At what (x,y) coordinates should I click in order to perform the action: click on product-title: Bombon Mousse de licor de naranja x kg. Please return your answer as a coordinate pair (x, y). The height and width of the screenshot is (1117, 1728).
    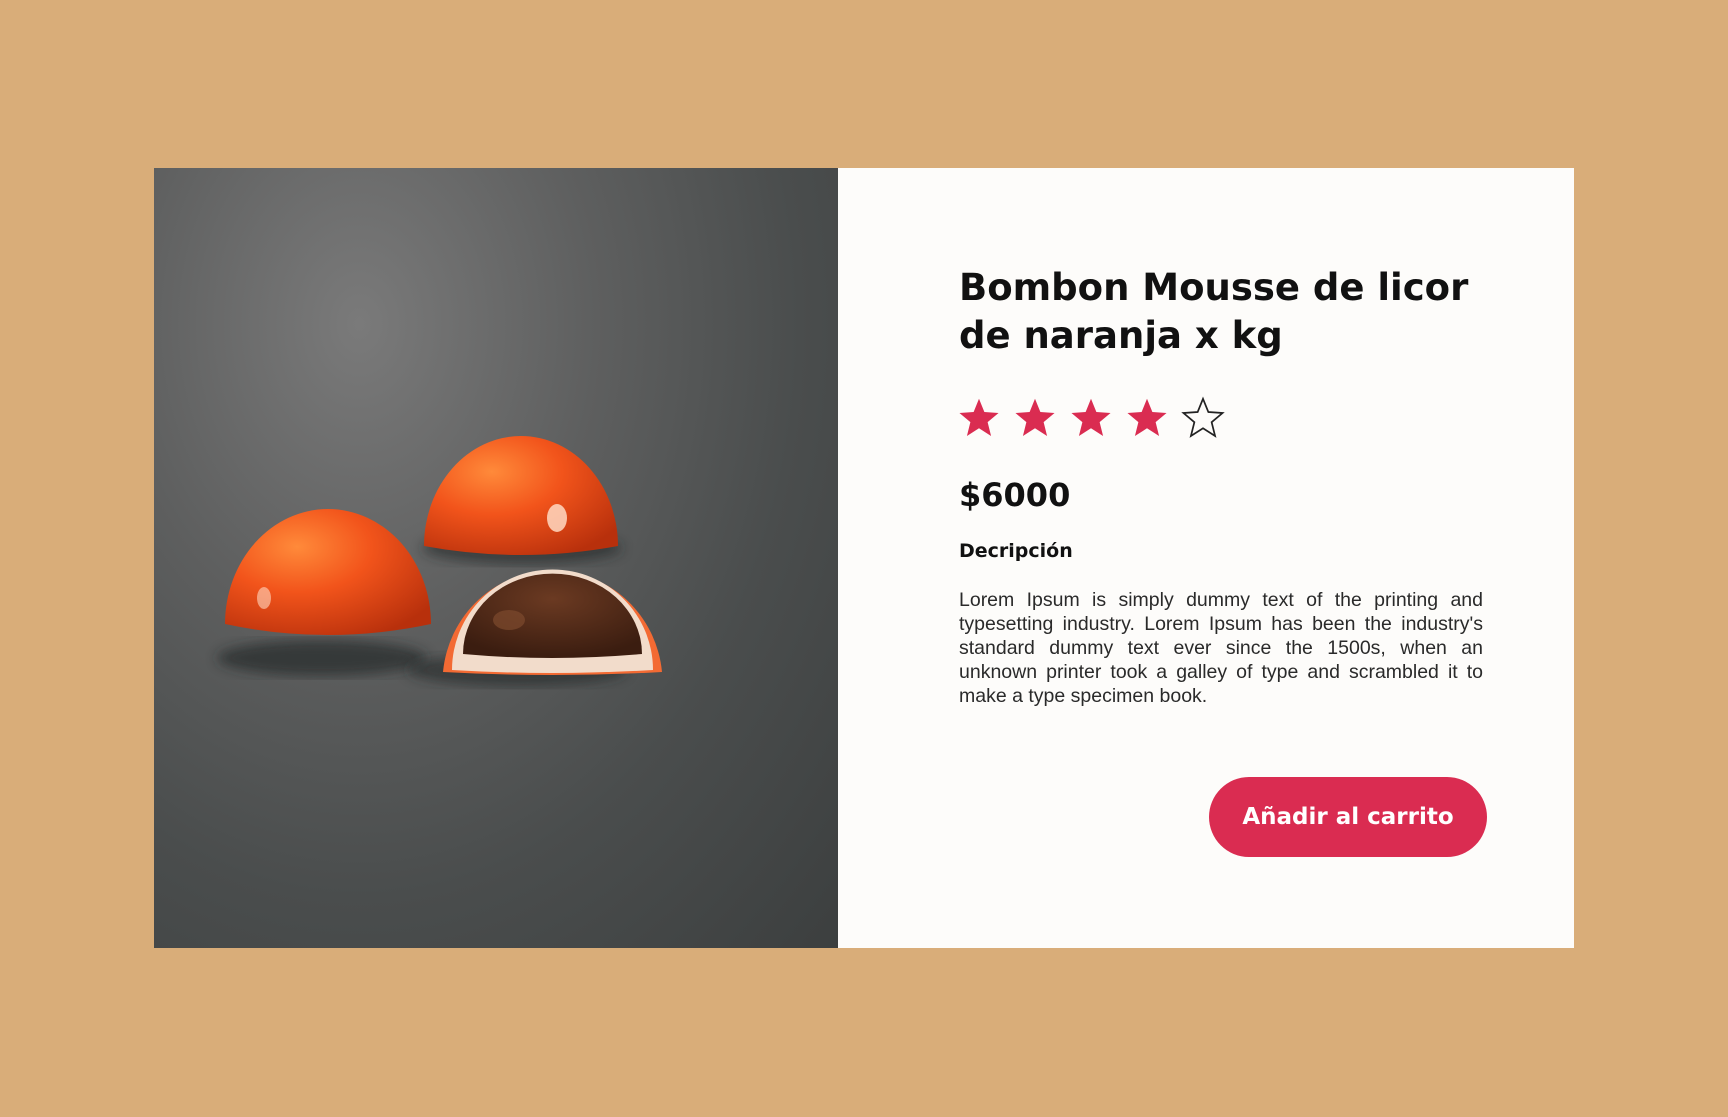
    Looking at the image, I should click on (1214, 311).